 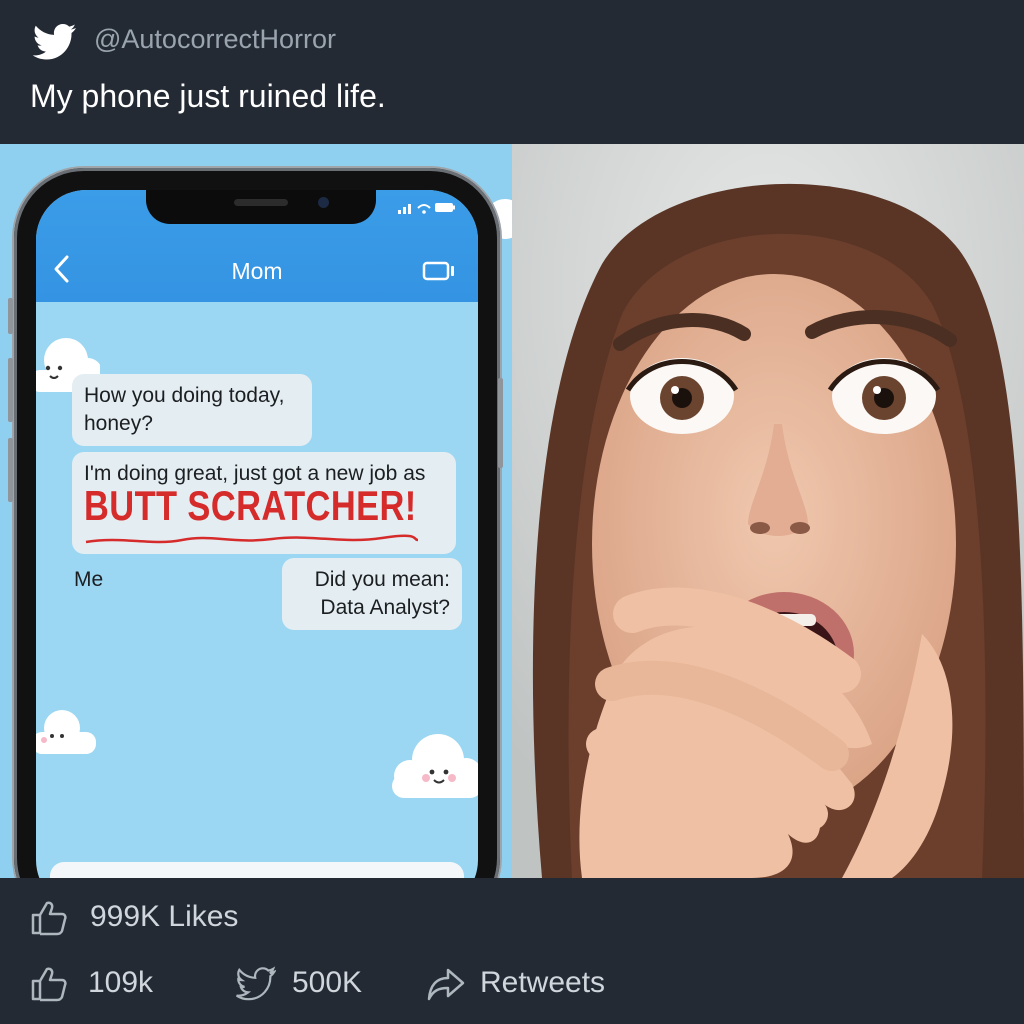 I want to click on status-bar-icons, so click(x=427, y=208).